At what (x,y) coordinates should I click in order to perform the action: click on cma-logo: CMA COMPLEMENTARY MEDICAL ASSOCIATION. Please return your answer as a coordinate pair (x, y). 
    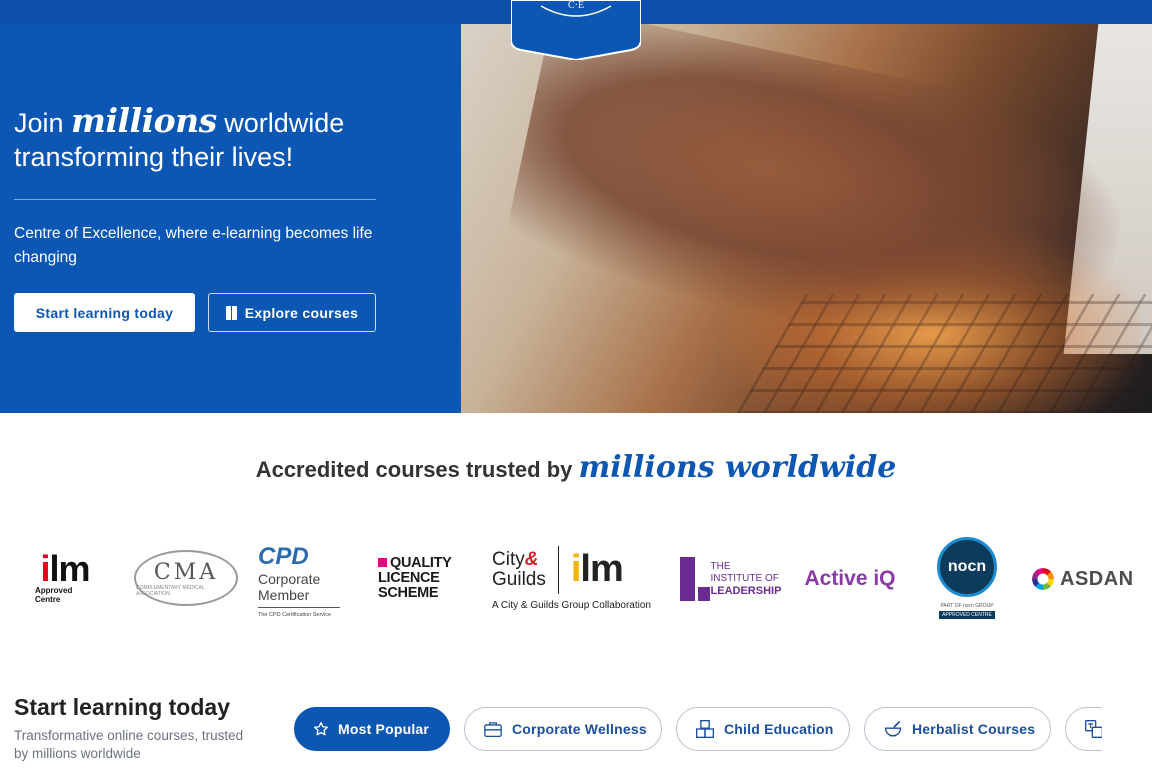
    Looking at the image, I should click on (186, 578).